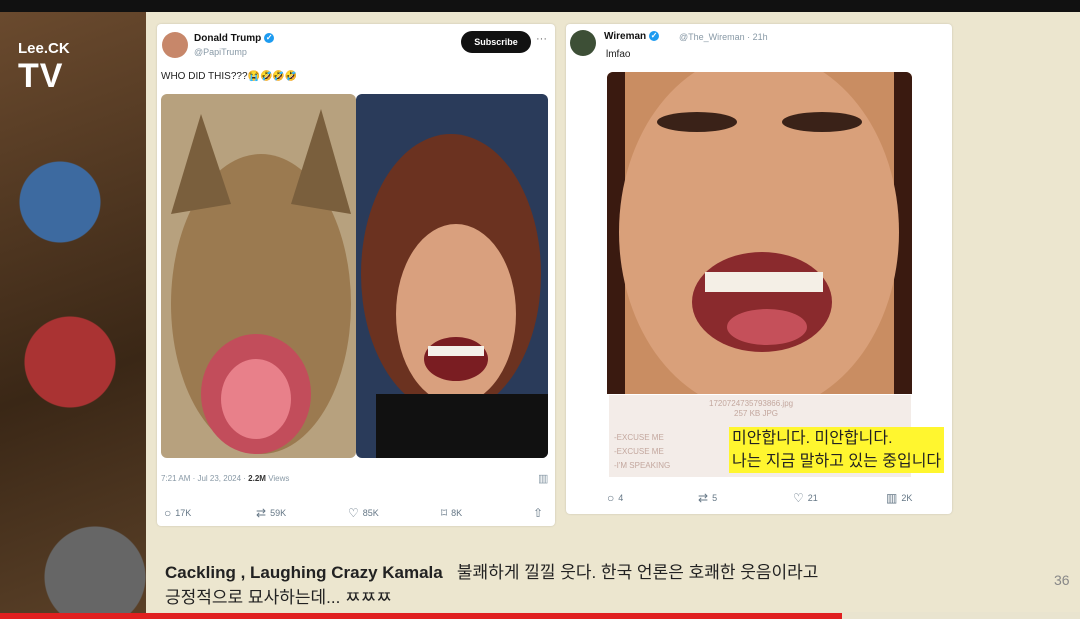 The image size is (1080, 619). I want to click on tweet-author-name-text: Donald Trump, so click(228, 38).